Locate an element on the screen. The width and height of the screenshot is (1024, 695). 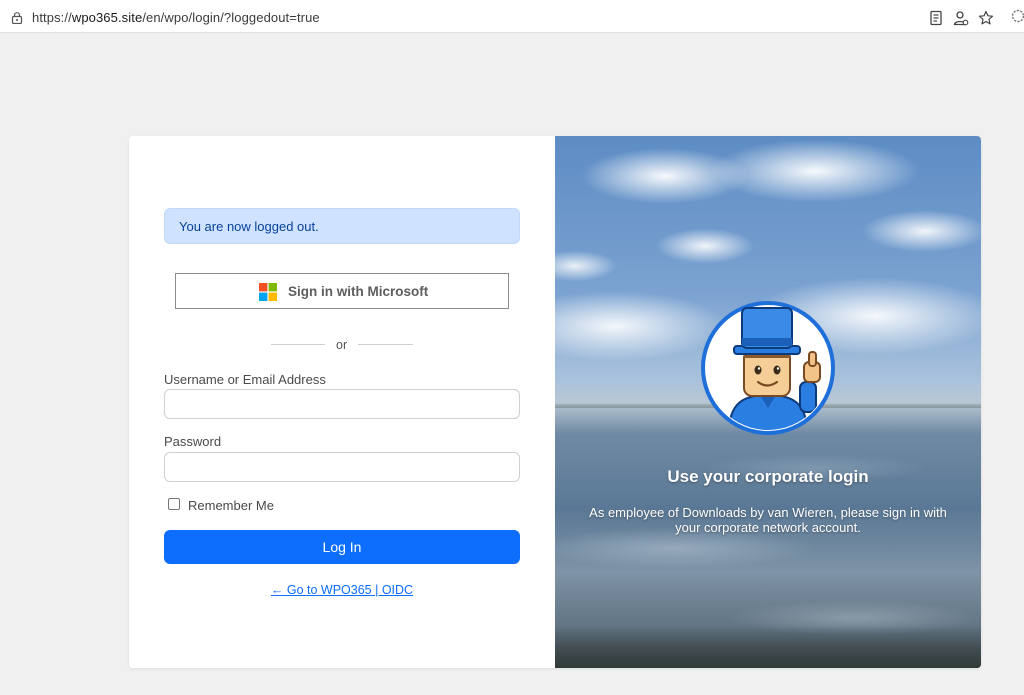
url-scheme: https:// is located at coordinates (52, 17).